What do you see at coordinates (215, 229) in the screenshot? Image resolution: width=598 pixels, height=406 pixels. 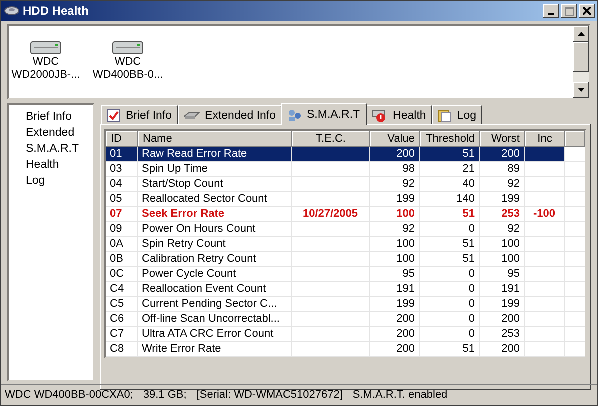 I see `name-cell: Power On Hours Count` at bounding box center [215, 229].